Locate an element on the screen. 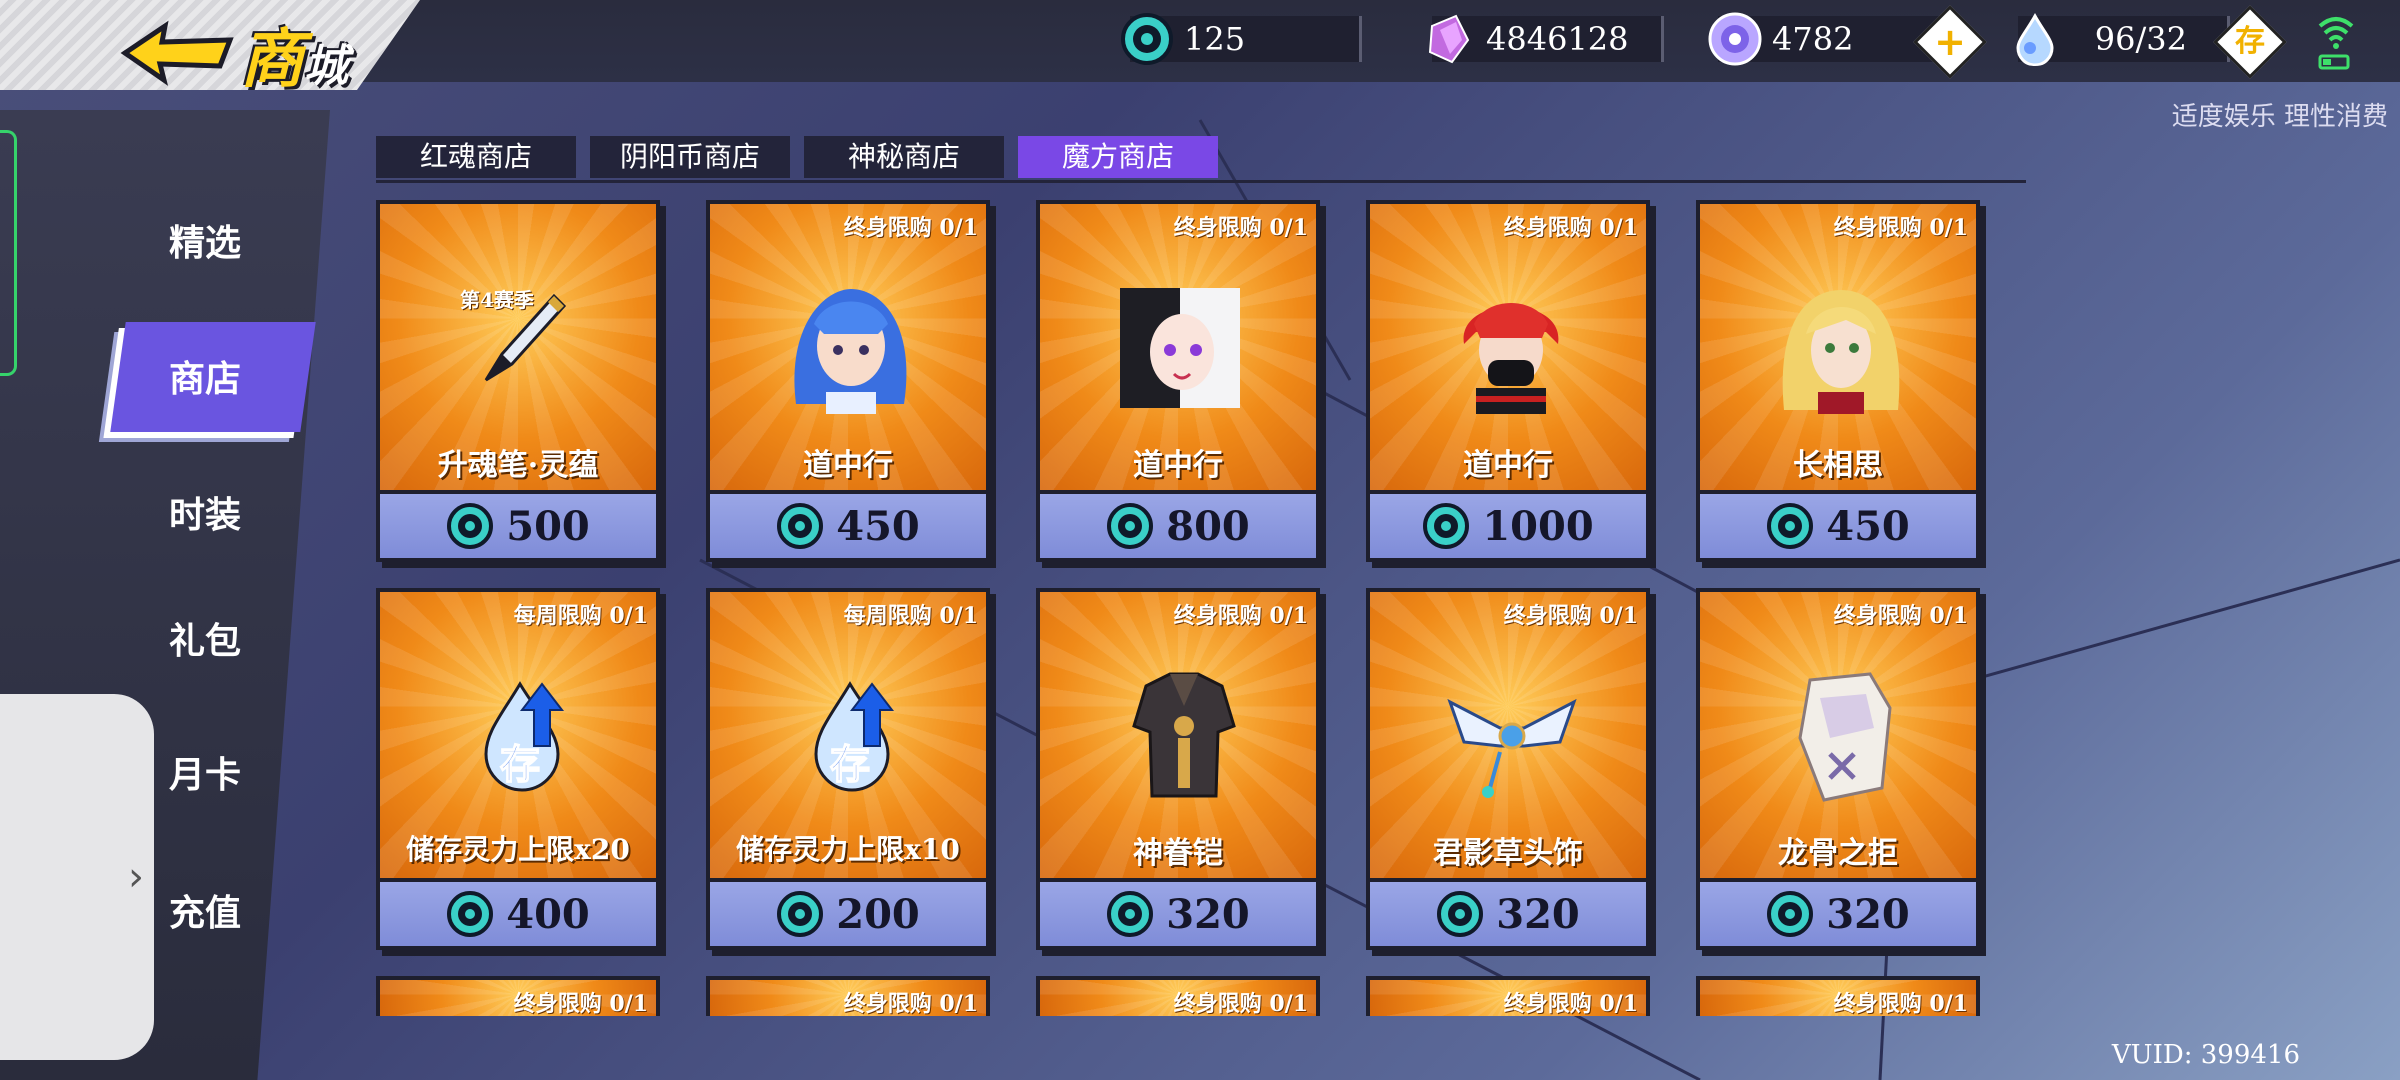  spirit-drop-icon is located at coordinates (2035, 39).